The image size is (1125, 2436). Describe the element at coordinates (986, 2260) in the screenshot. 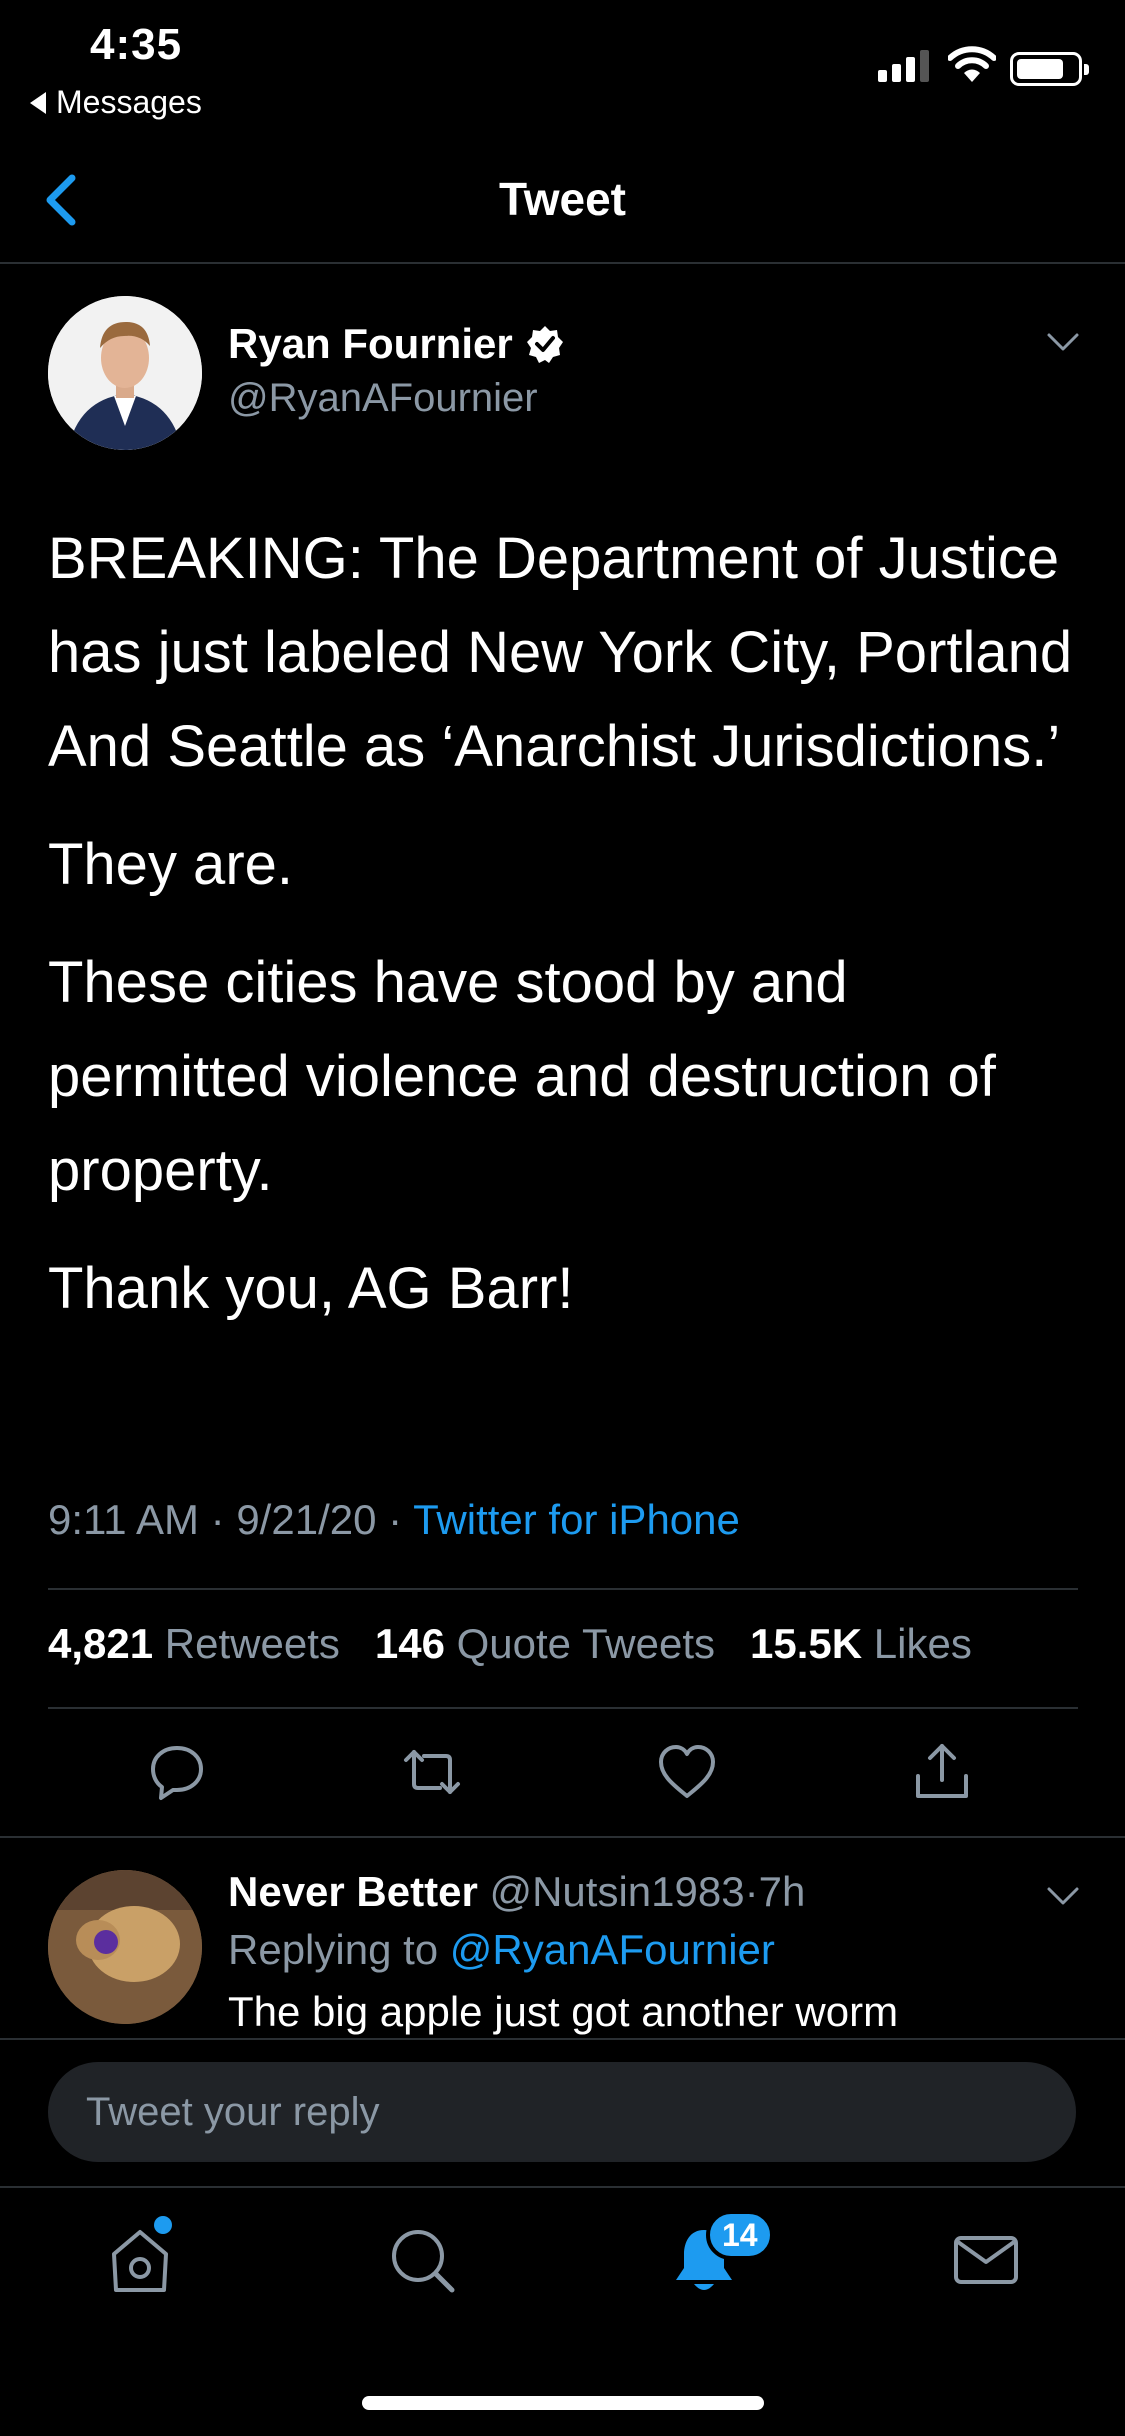

I see `messages-mail-icon` at that location.